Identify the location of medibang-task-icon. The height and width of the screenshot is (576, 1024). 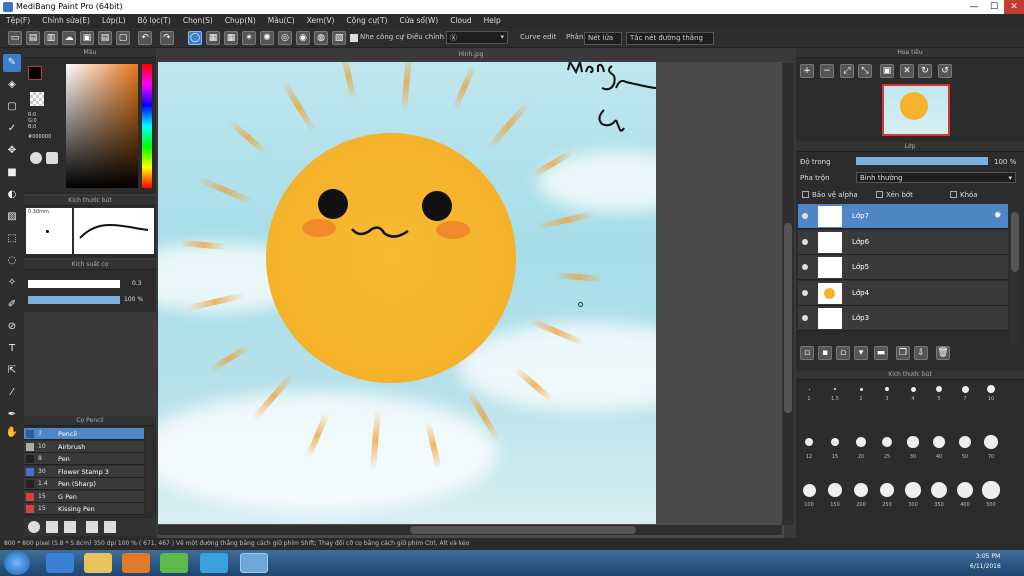
(254, 563).